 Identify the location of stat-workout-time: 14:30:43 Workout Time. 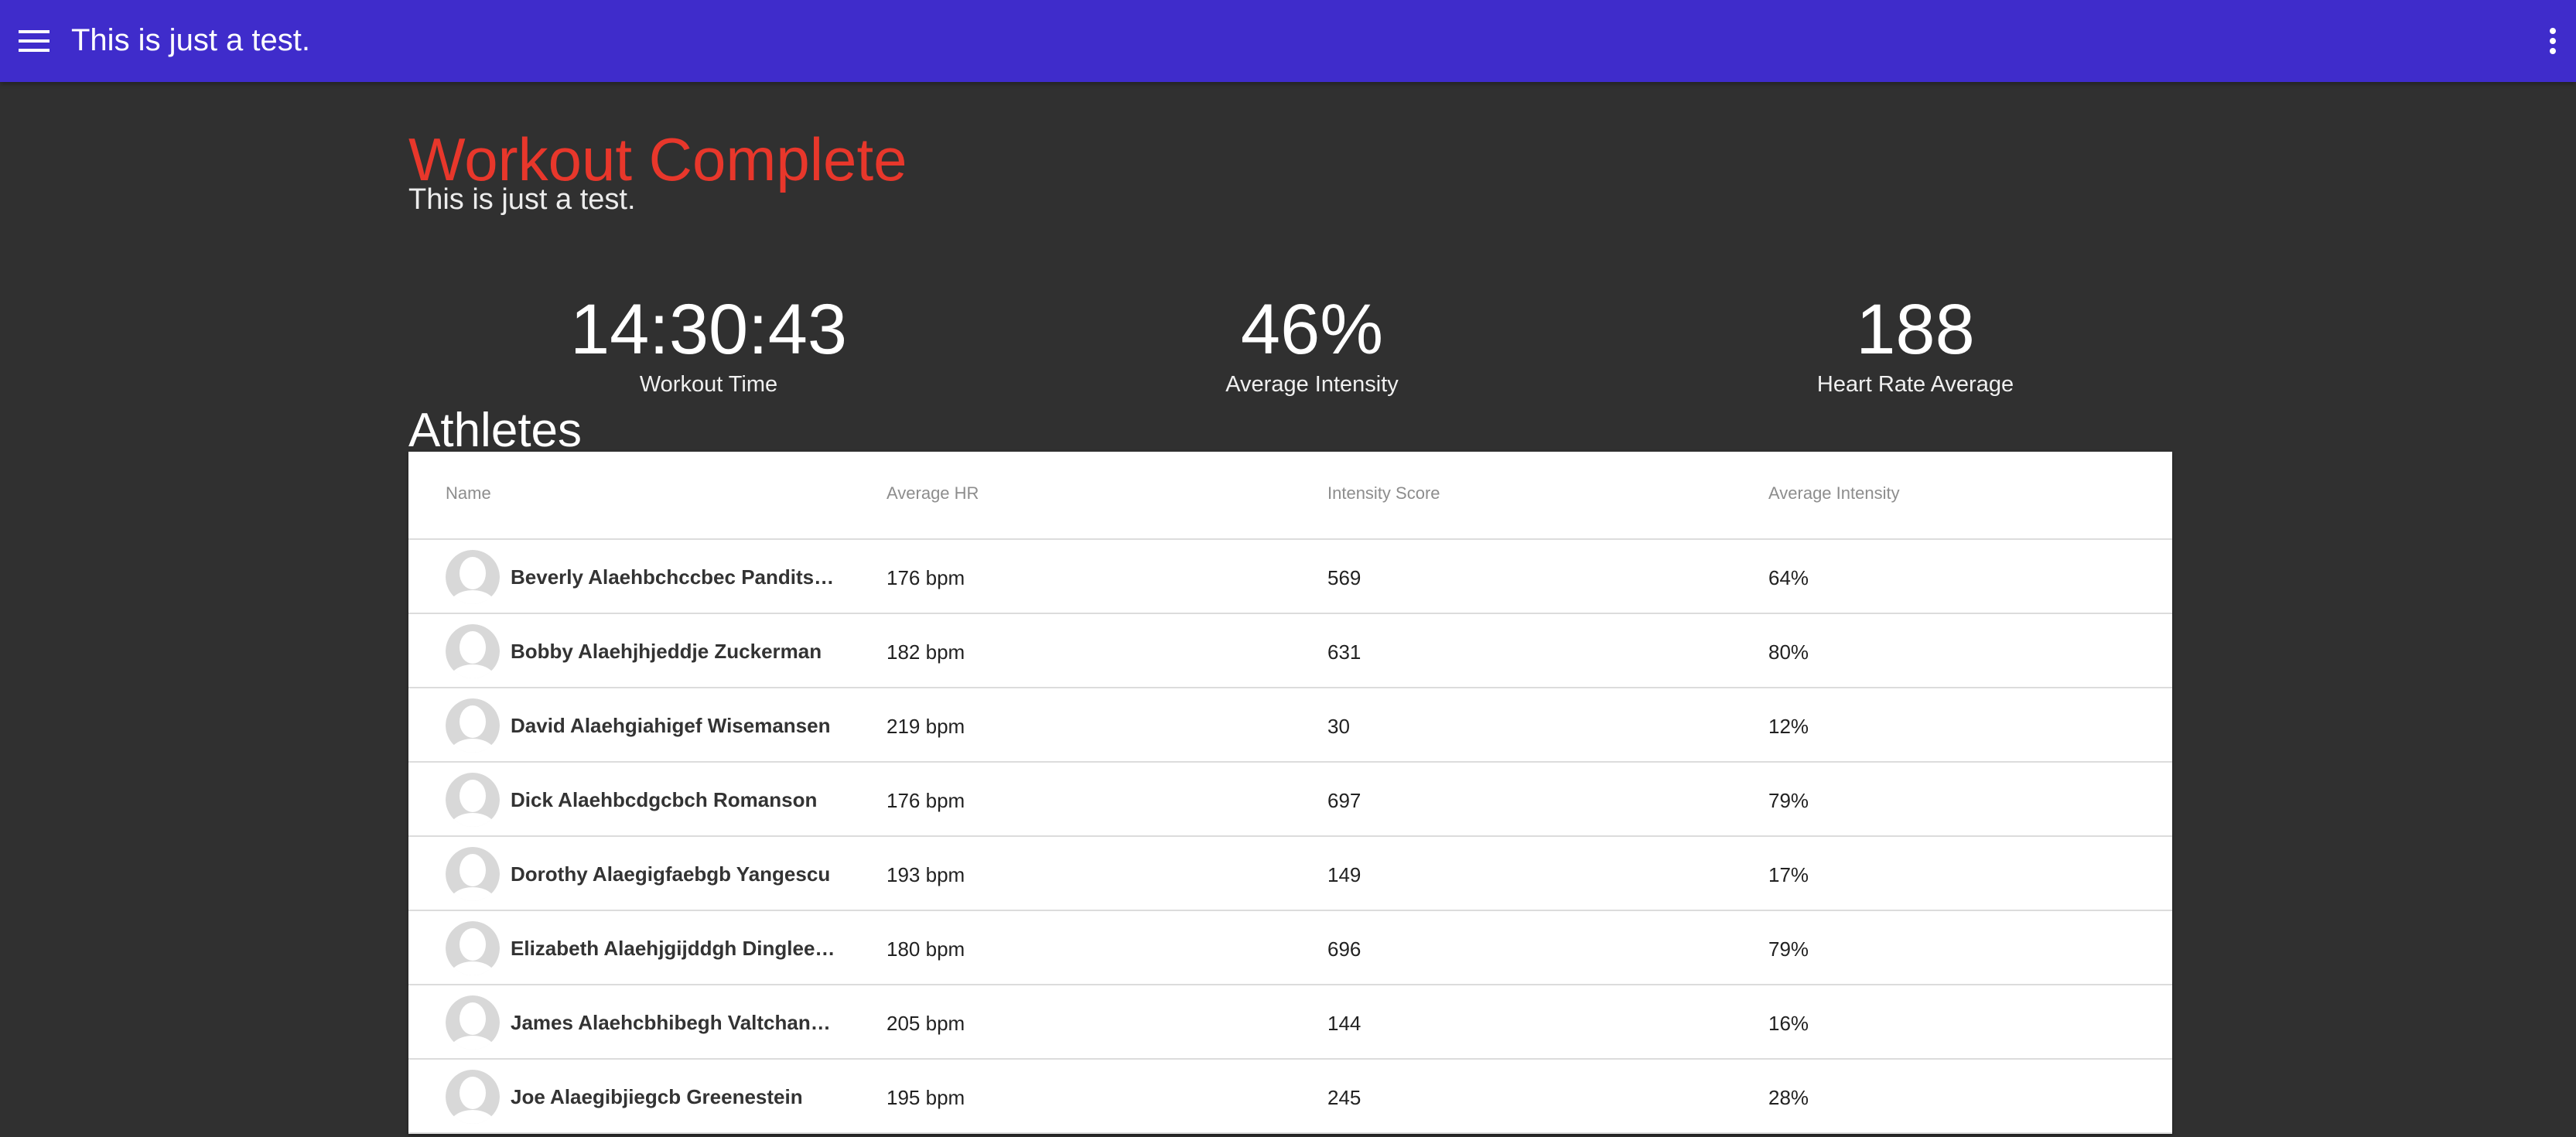
(708, 344).